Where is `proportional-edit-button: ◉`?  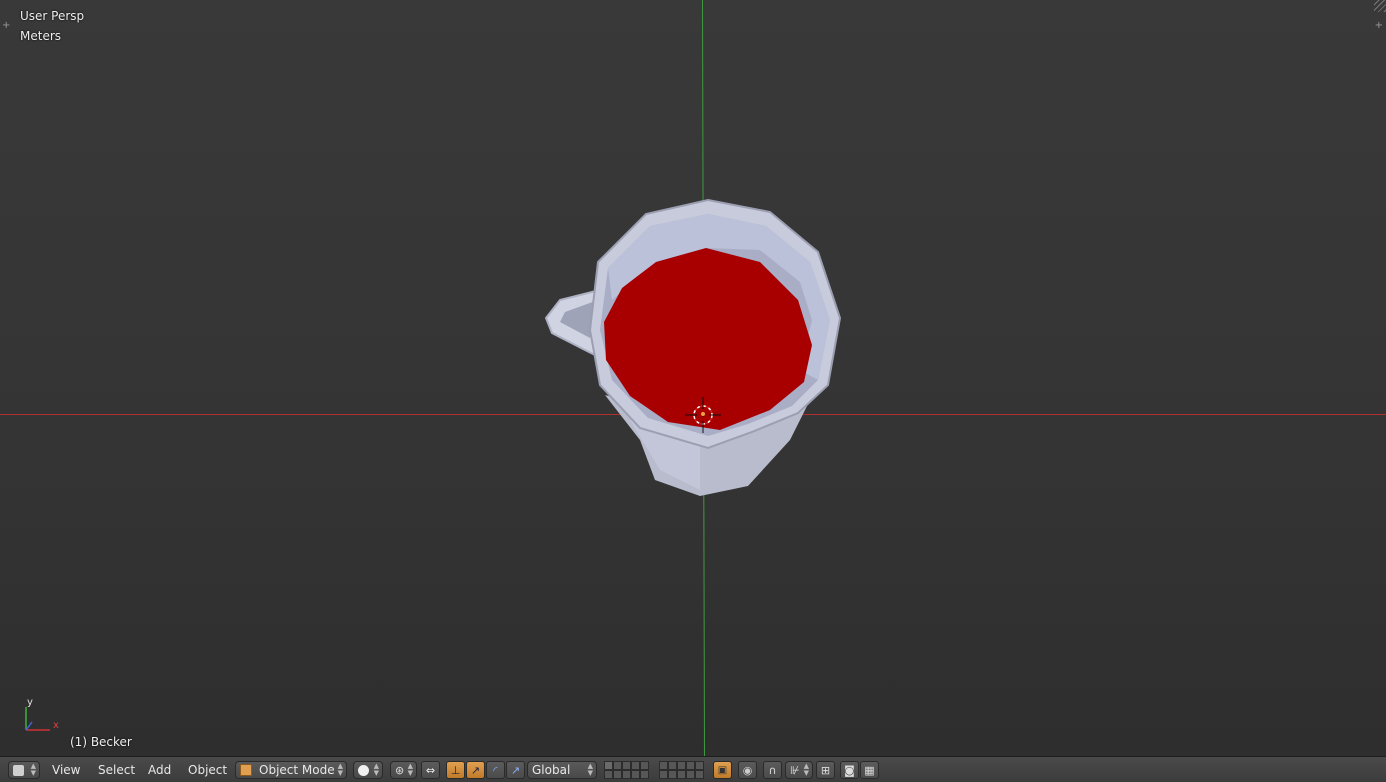 proportional-edit-button: ◉ is located at coordinates (747, 770).